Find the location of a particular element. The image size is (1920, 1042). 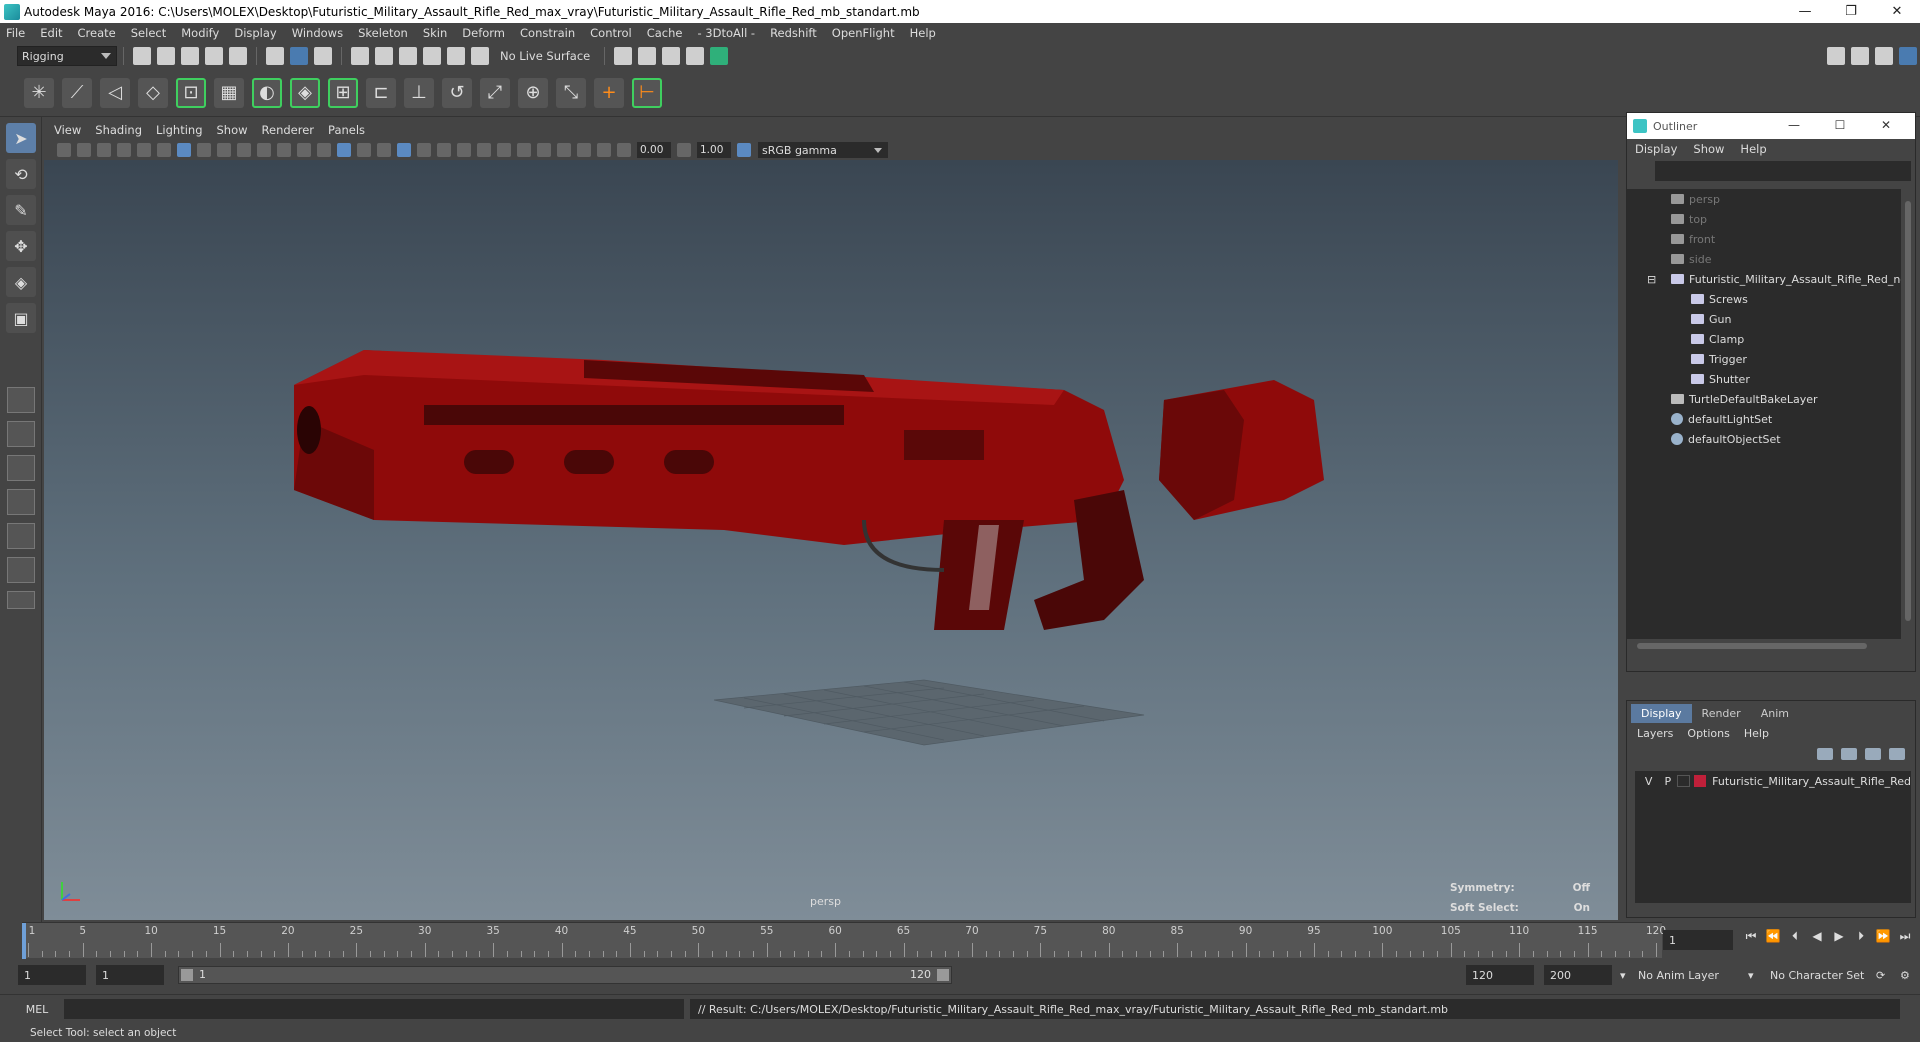

auto-key-icon: ⟳ is located at coordinates (1880, 975).